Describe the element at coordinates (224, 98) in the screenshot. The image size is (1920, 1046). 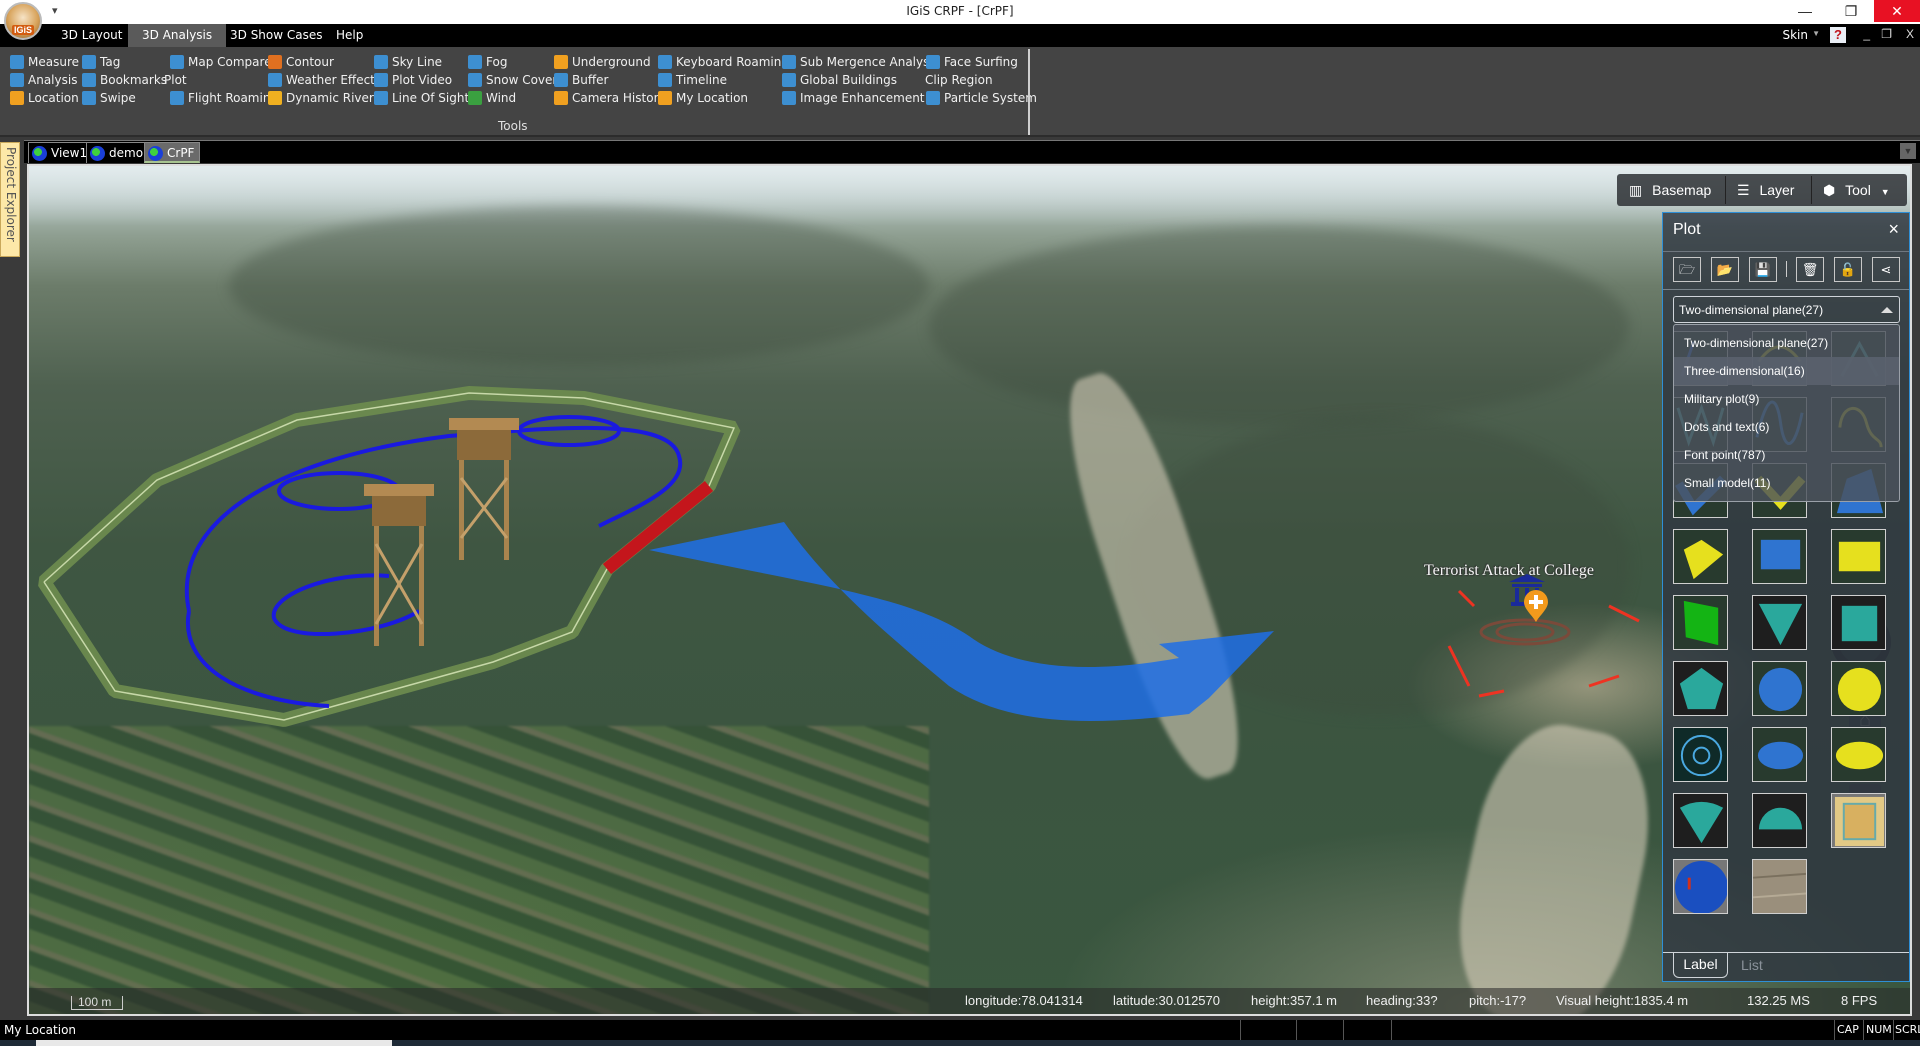
I see `ribbon-button-flight-roaming: Flight Roaming` at that location.